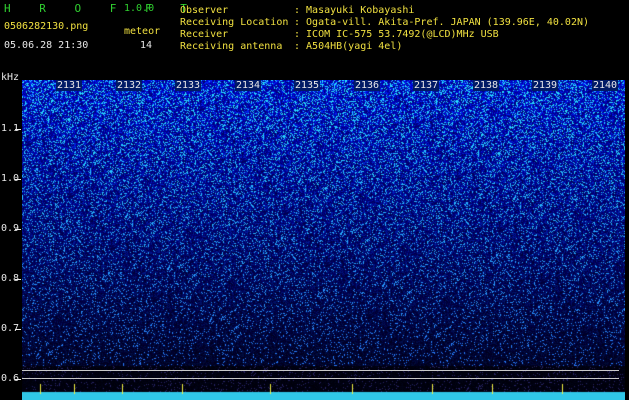 Image resolution: width=629 pixels, height=400 pixels. Describe the element at coordinates (129, 85) in the screenshot. I see `x-tick-label: 2132` at that location.